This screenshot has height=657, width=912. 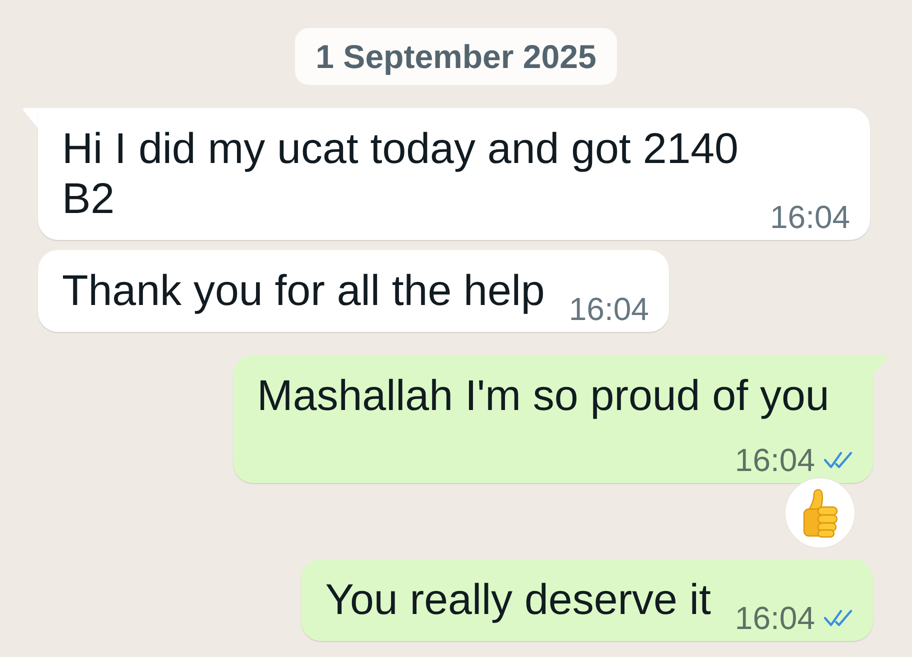 I want to click on message-text: You really deserve it, so click(x=518, y=600).